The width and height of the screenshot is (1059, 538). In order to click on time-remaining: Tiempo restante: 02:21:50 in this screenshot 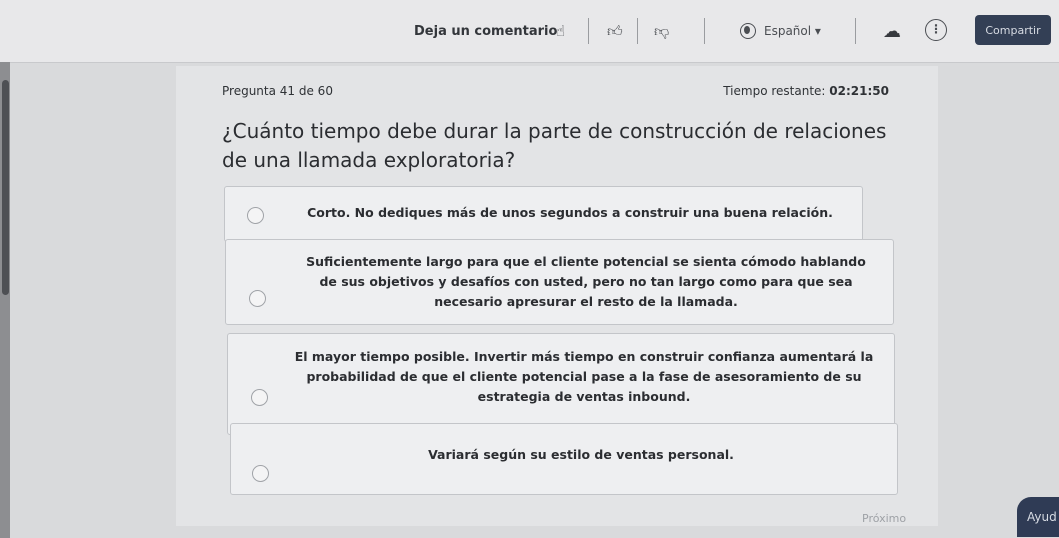, I will do `click(806, 91)`.